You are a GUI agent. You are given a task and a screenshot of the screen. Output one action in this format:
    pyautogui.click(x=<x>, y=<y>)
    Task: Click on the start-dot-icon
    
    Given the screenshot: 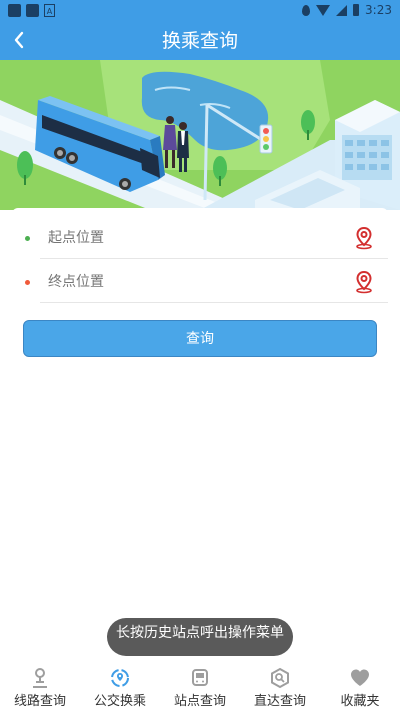 What is the action you would take?
    pyautogui.click(x=27, y=238)
    